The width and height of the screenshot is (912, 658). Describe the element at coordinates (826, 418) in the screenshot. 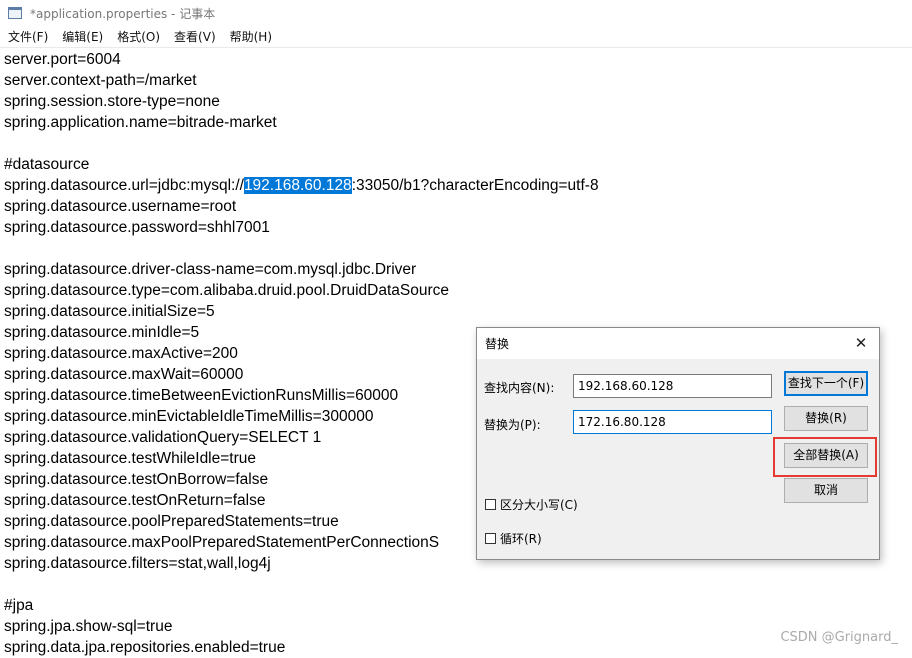

I see `replace-button: 替换(R)` at that location.